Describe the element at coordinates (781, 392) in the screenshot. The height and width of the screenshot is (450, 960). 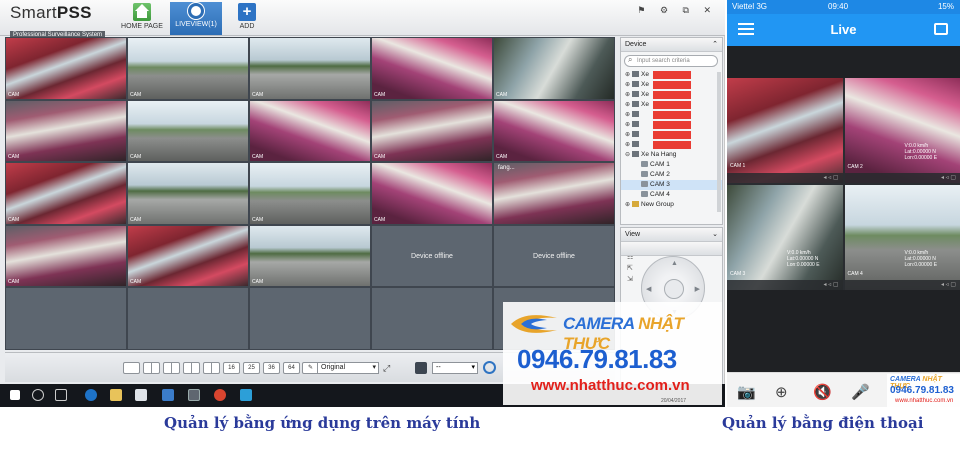
I see `ptz-icon: ⊕` at that location.